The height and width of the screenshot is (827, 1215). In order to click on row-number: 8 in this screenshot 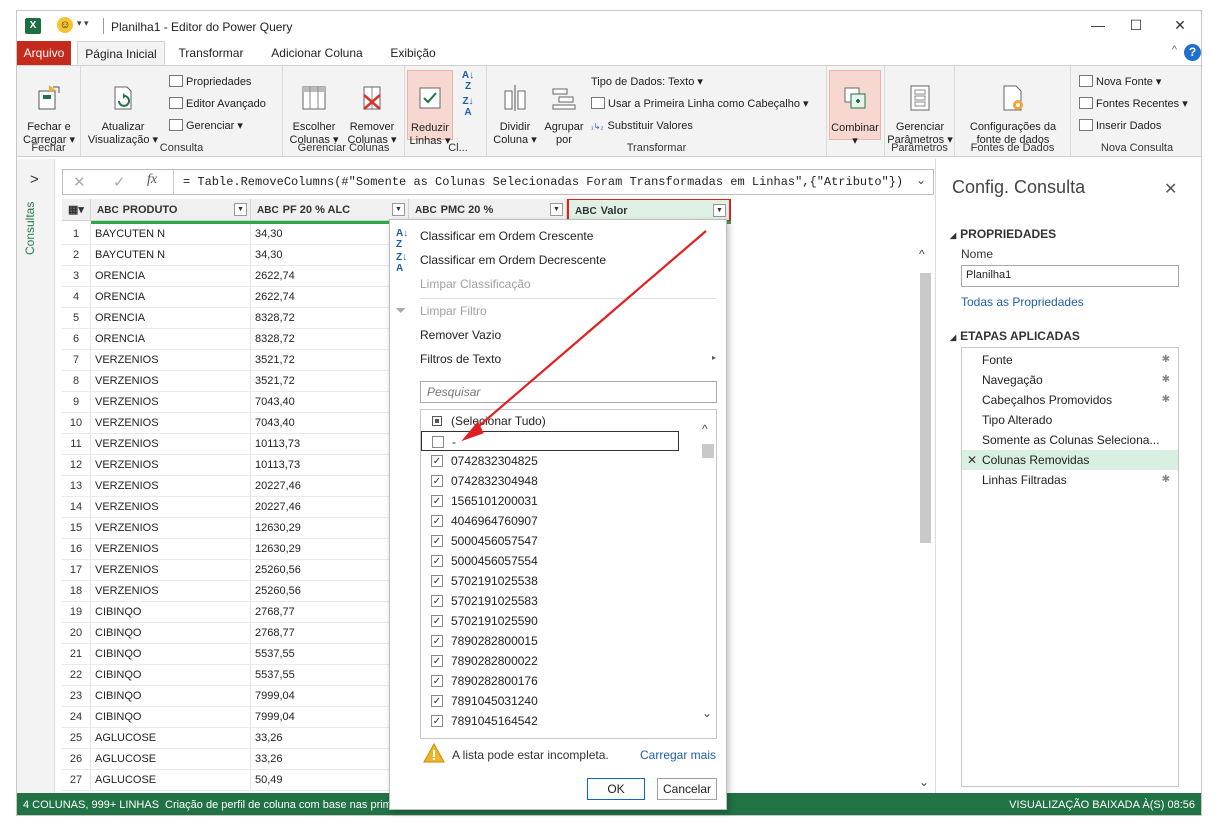, I will do `click(76, 381)`.